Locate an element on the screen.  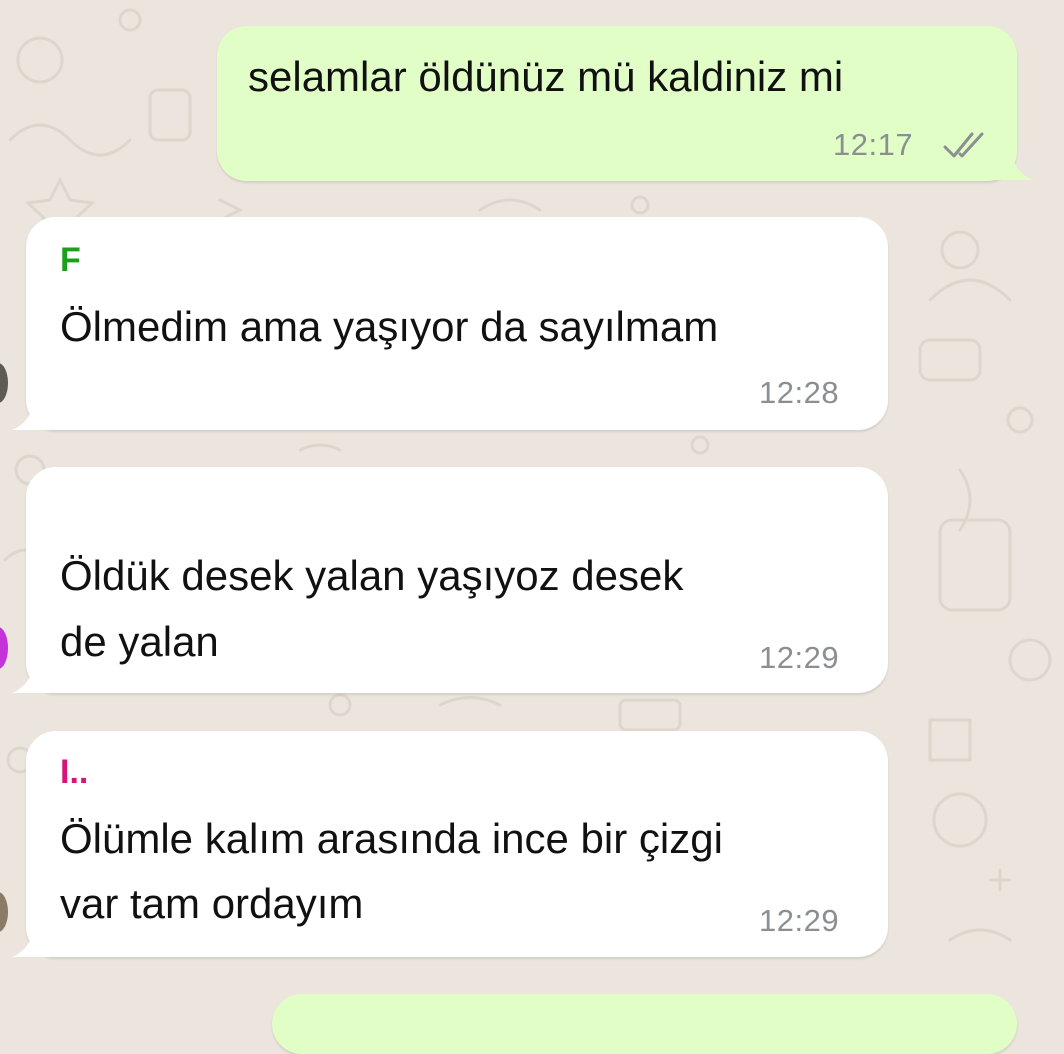
message-text: Ölümle kalım arasında ince bir çizgi is located at coordinates (391, 838).